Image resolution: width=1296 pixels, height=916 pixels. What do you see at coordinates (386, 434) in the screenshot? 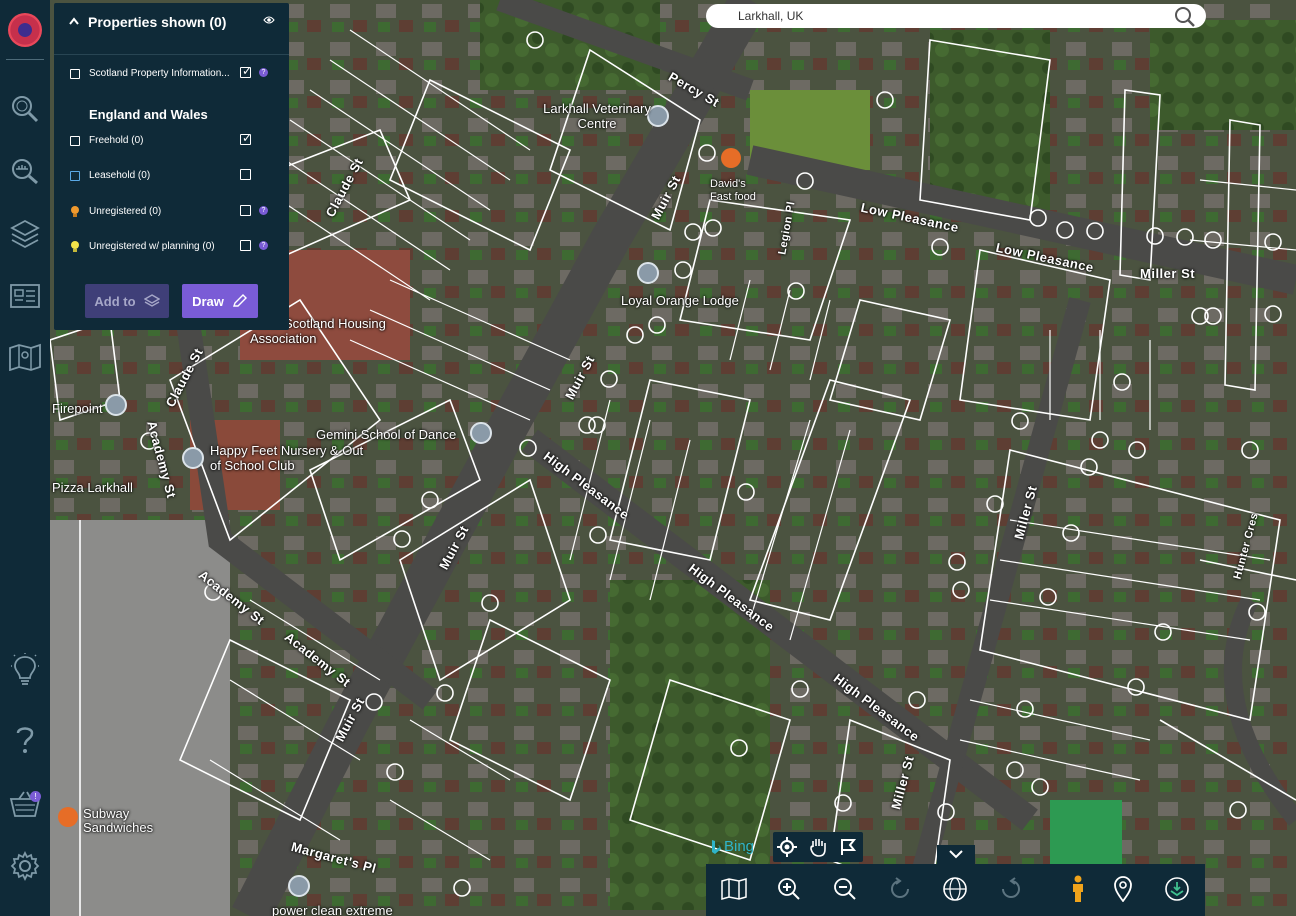
I see `poi-label: Gemini School of Dance` at bounding box center [386, 434].